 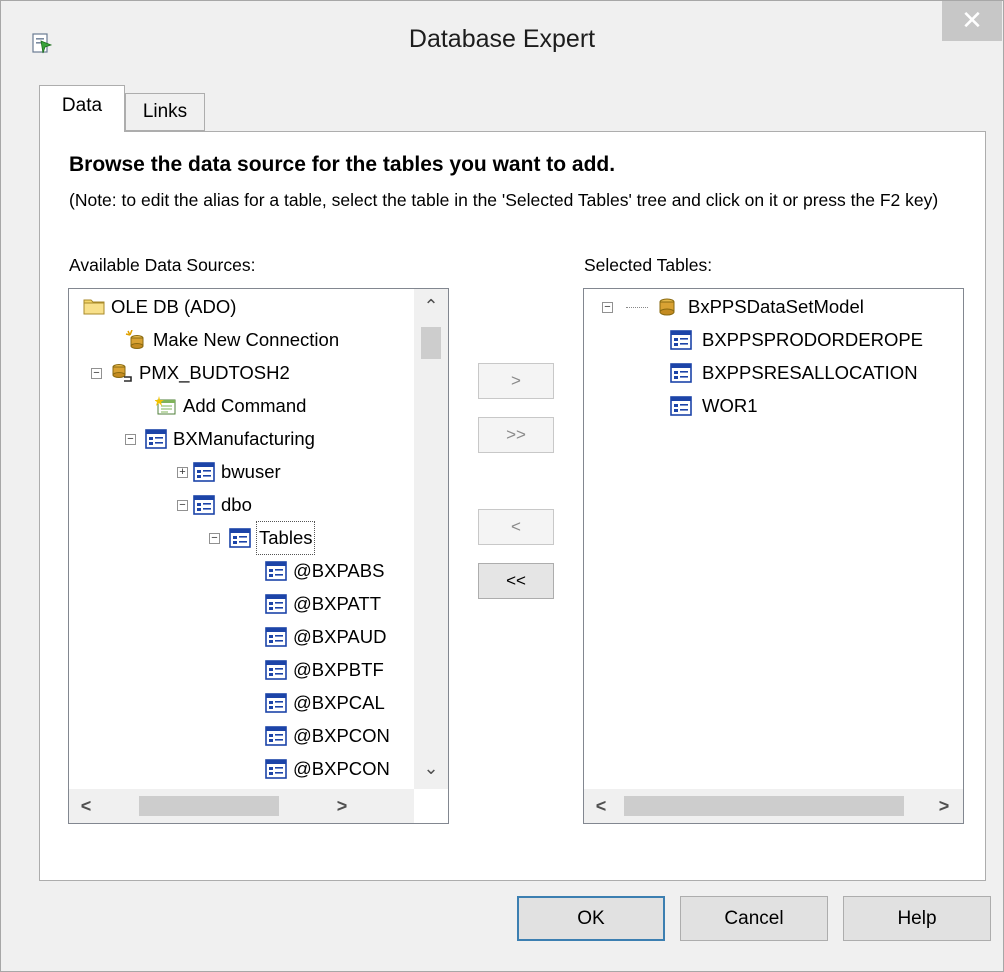 I want to click on add-button: >, so click(x=516, y=381).